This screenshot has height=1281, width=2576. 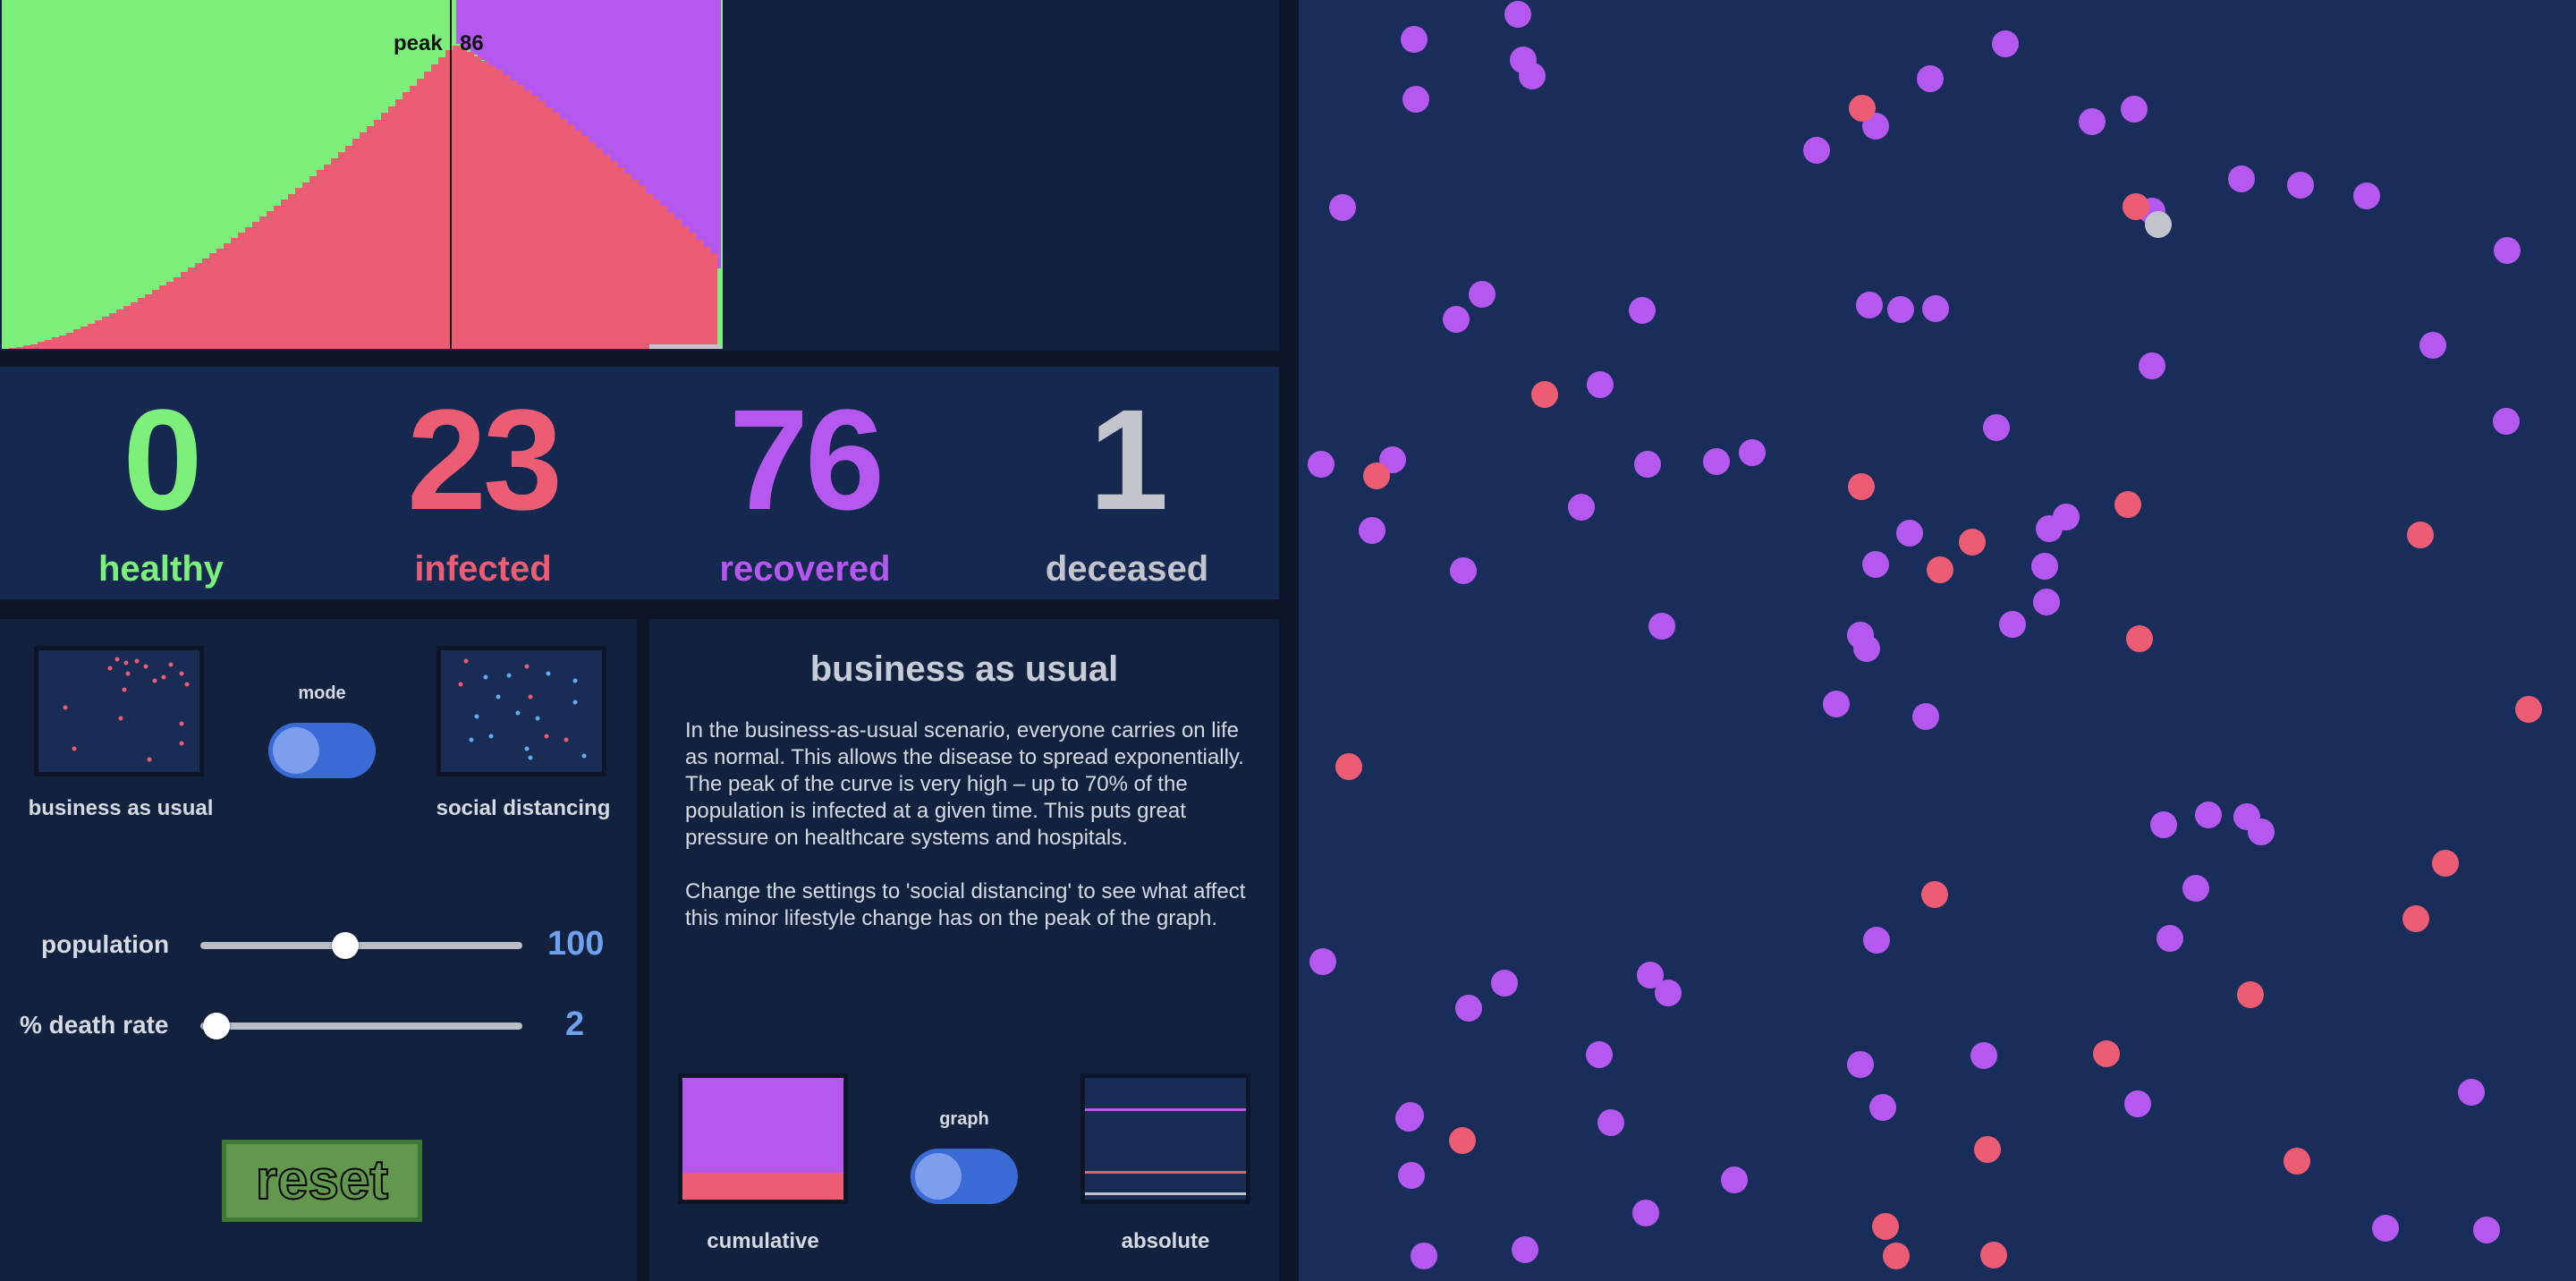 I want to click on stat-infected: 23 infected, so click(x=483, y=478).